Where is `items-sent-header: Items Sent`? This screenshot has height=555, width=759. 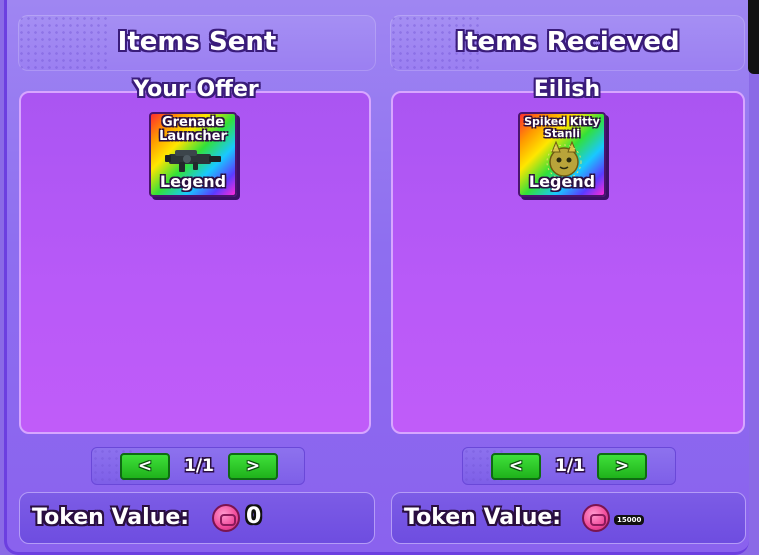 items-sent-header: Items Sent is located at coordinates (197, 43).